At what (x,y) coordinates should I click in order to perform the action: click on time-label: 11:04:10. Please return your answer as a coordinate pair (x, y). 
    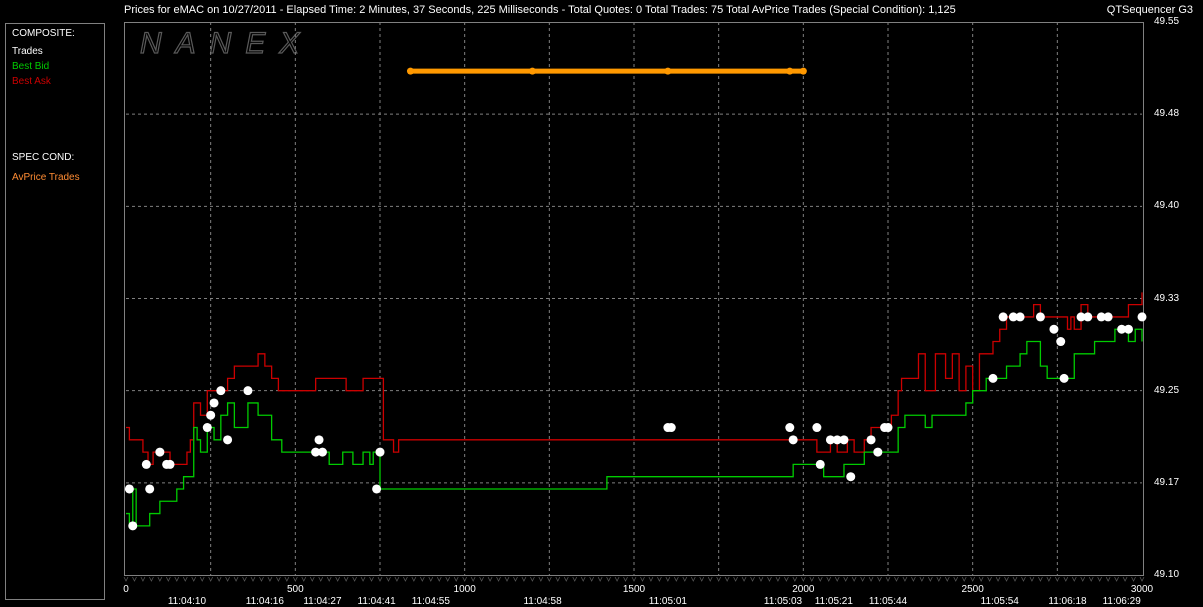
    Looking at the image, I should click on (187, 601).